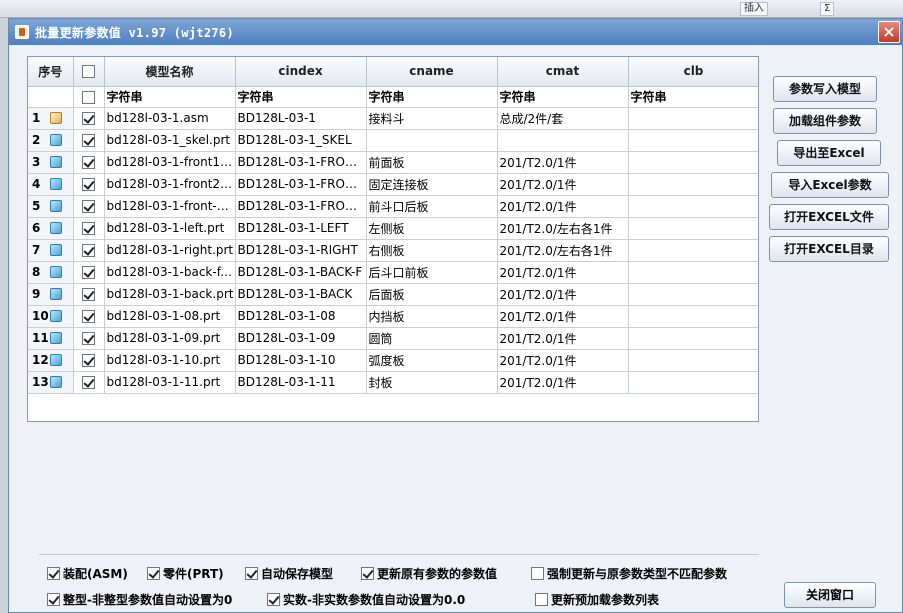 Image resolution: width=903 pixels, height=613 pixels. Describe the element at coordinates (829, 153) in the screenshot. I see `export-to-excel-button: 导出至Excel` at that location.